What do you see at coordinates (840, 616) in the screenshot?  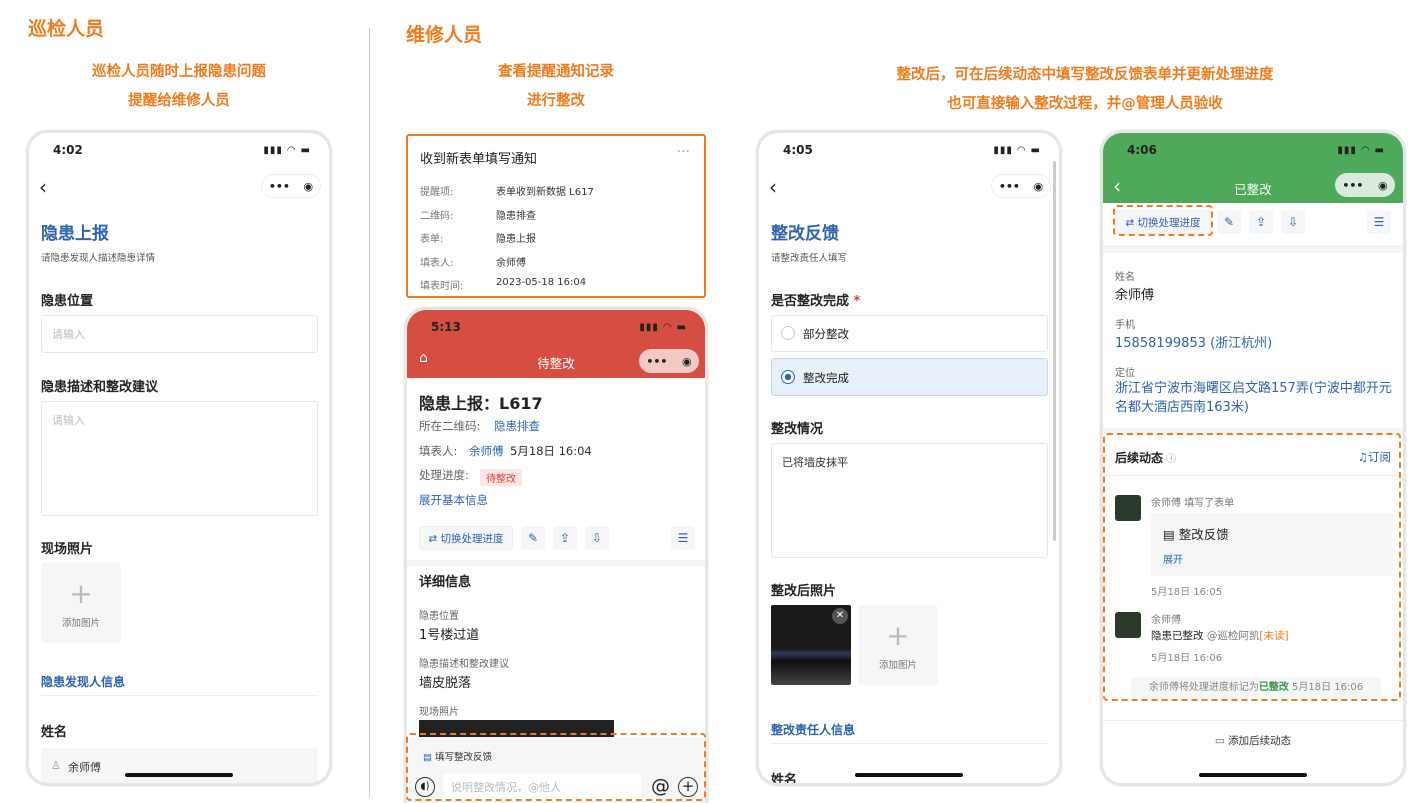 I see `remove-photo-icon: ✕` at bounding box center [840, 616].